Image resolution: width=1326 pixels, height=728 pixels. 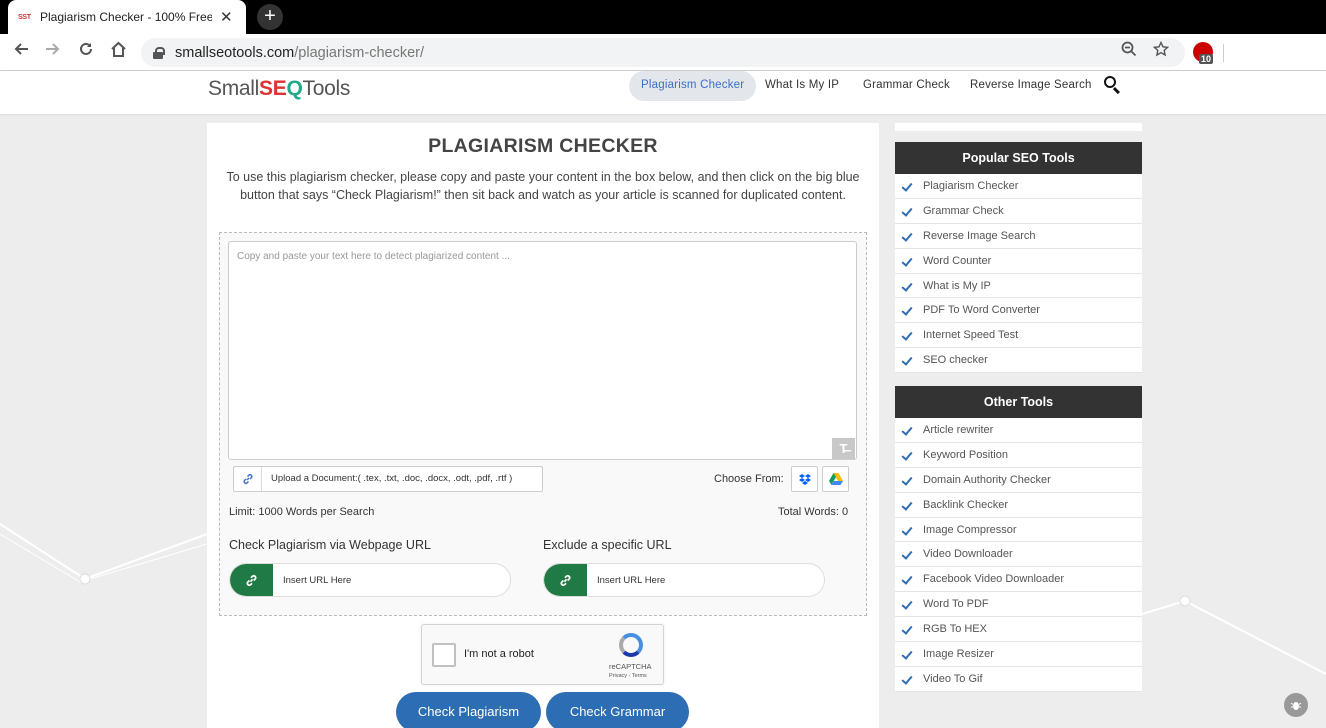 What do you see at coordinates (1018, 286) in the screenshot?
I see `sidebar-tool-link: What is My IP` at bounding box center [1018, 286].